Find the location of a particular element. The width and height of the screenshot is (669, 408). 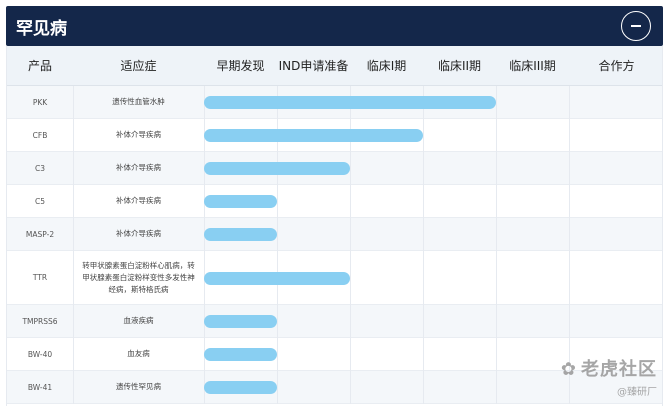

column-header-discovery: 早期发现 is located at coordinates (240, 66).